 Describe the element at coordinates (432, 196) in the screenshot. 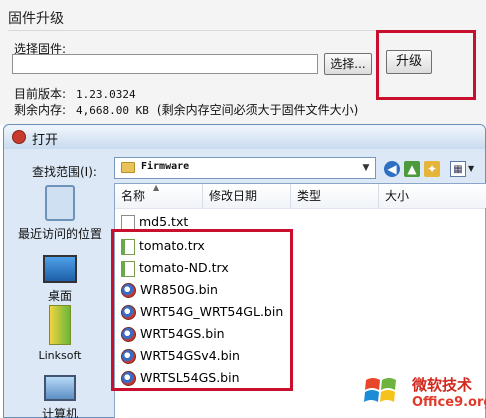

I see `column-header-size: 大小` at that location.